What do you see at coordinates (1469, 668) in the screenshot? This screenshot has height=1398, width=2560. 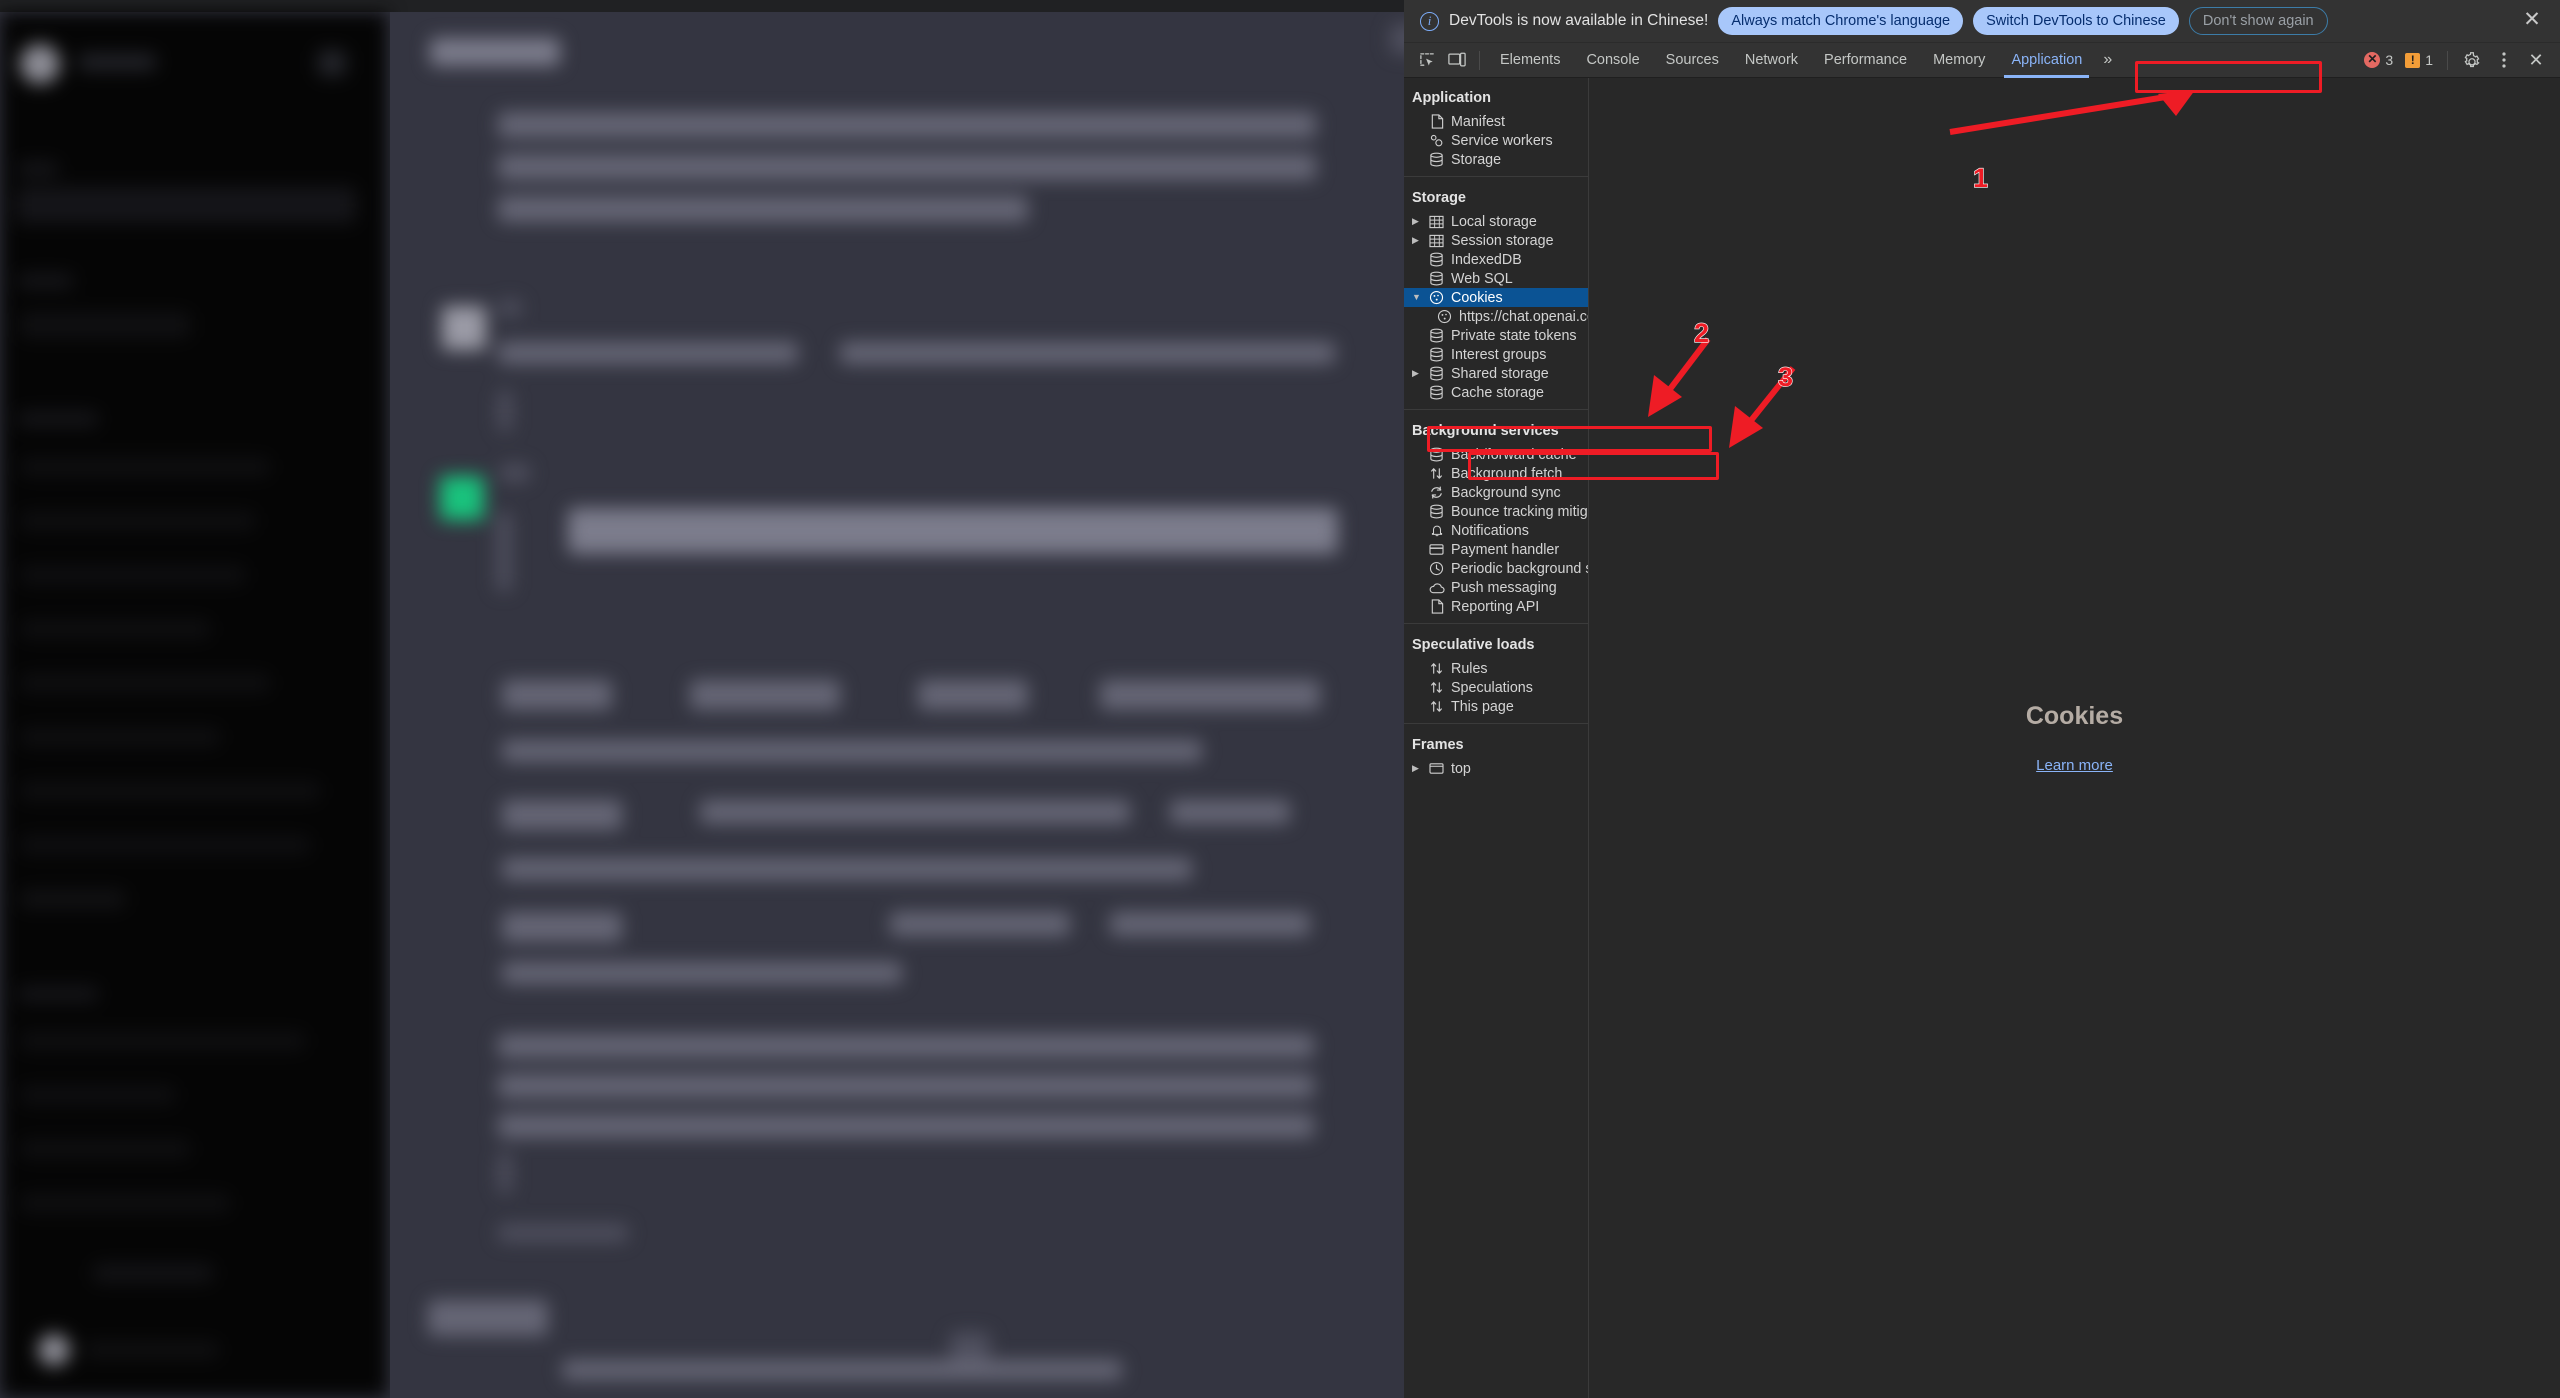 I see `sidebar-item-label: Rules` at bounding box center [1469, 668].